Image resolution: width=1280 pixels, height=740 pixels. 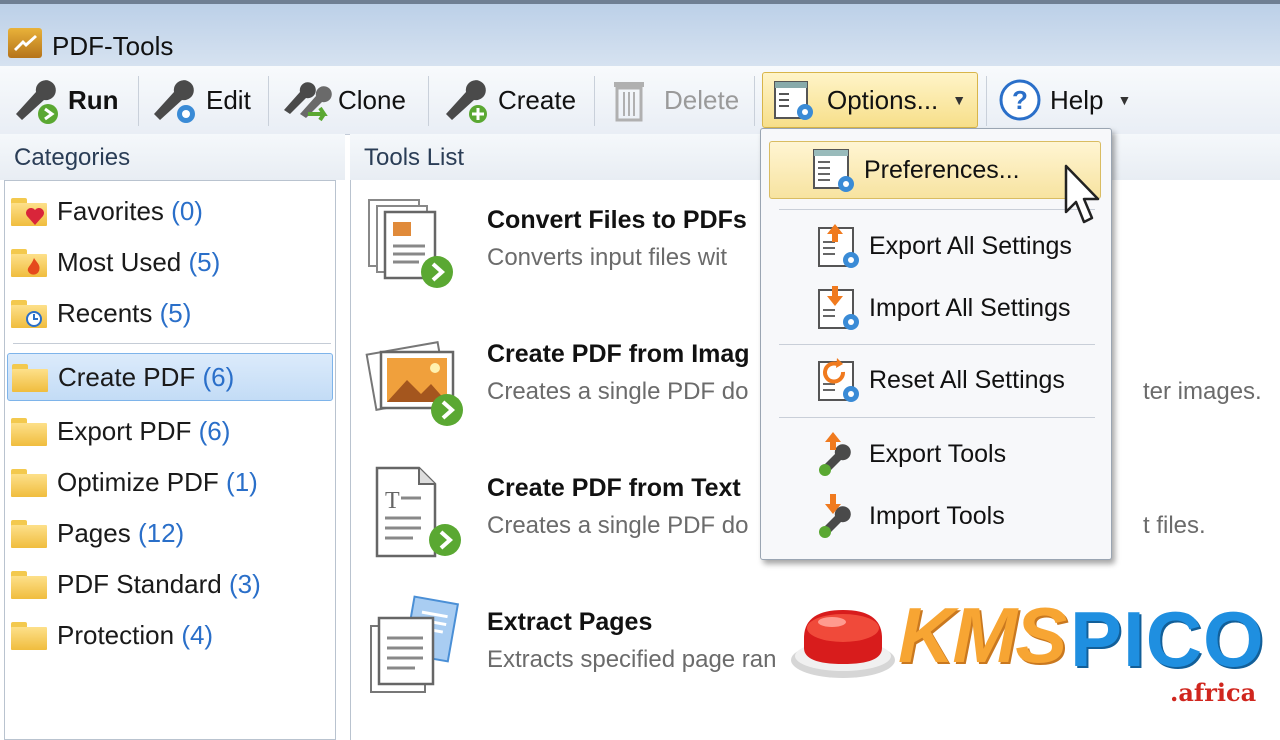 What do you see at coordinates (63, 100) in the screenshot?
I see `run-button: Run` at bounding box center [63, 100].